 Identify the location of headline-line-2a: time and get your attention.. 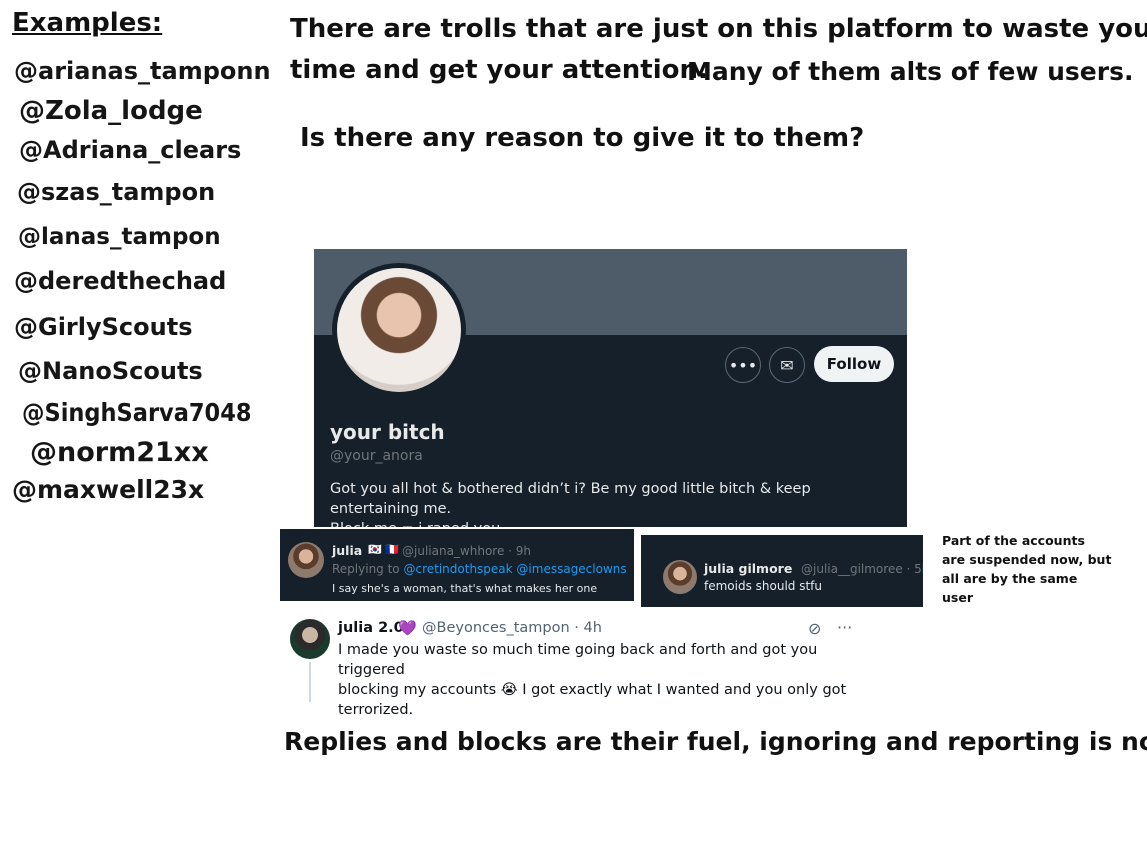
(499, 70).